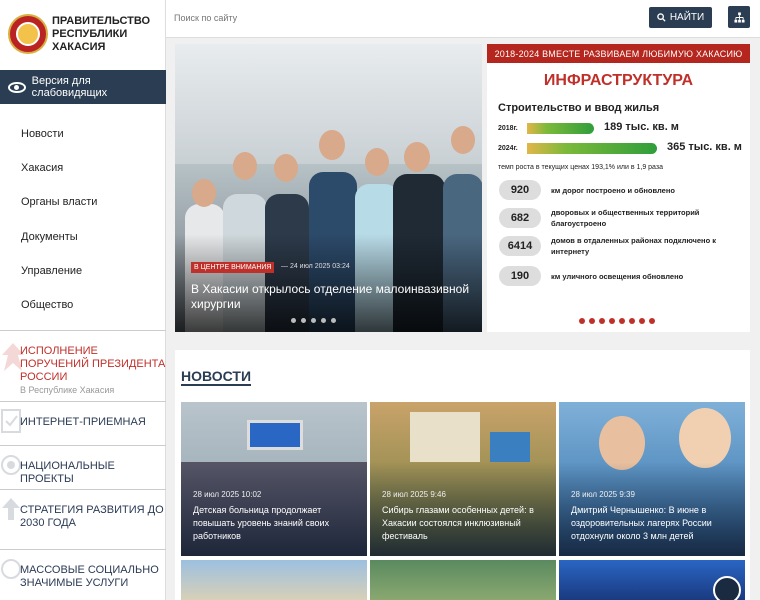 This screenshot has width=760, height=600. Describe the element at coordinates (687, 17) in the screenshot. I see `search-button-label: НАЙТИ` at that location.